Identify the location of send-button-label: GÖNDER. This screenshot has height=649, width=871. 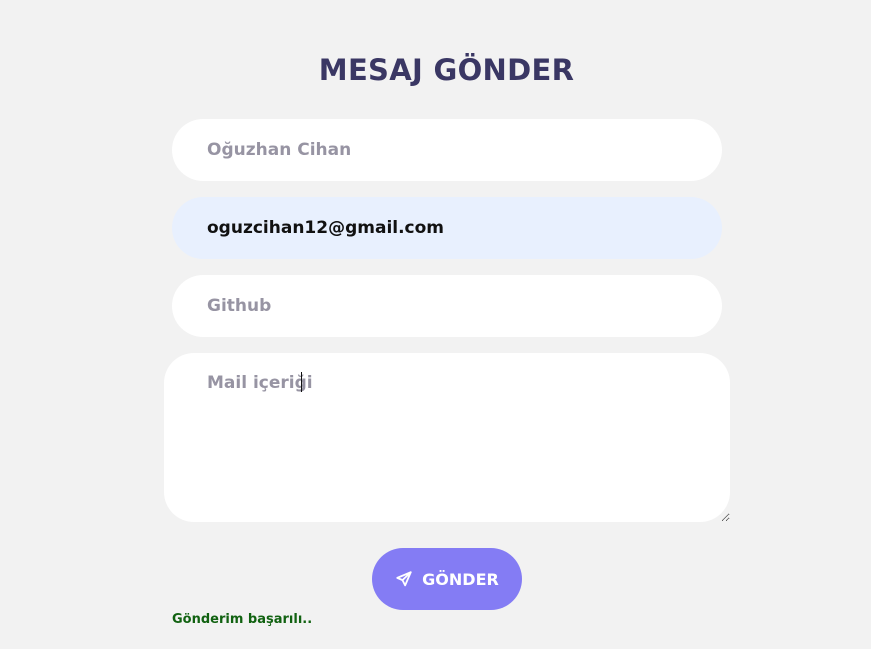
(460, 579).